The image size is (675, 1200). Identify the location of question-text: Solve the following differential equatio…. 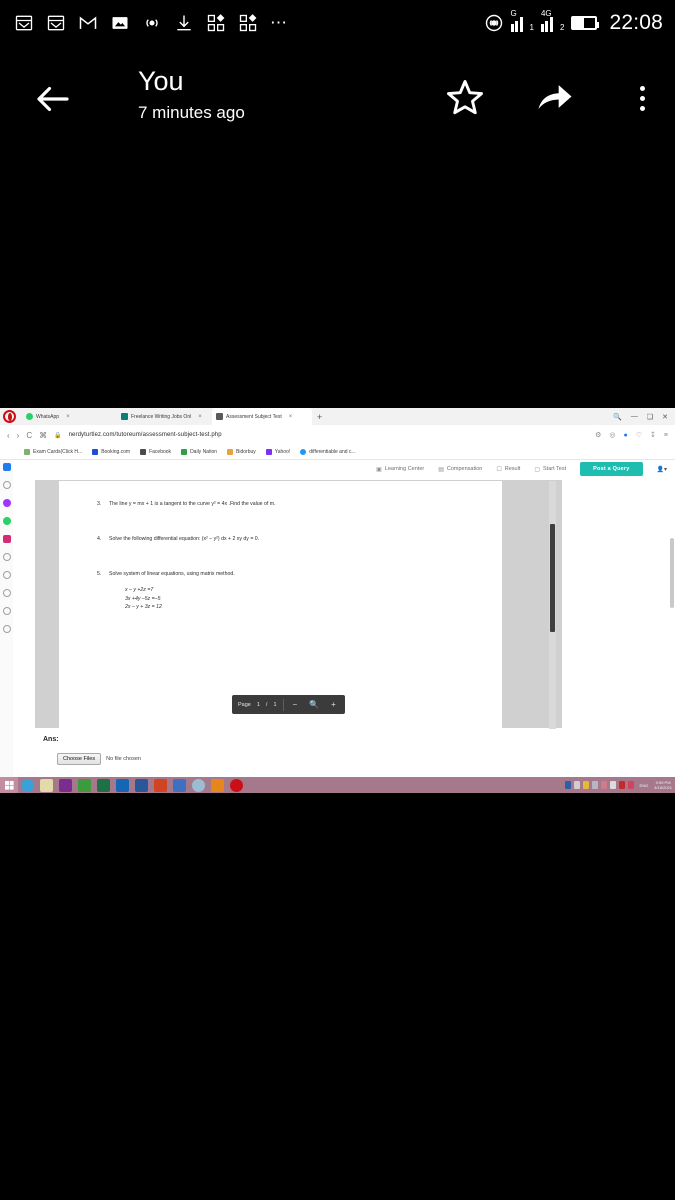
(184, 539).